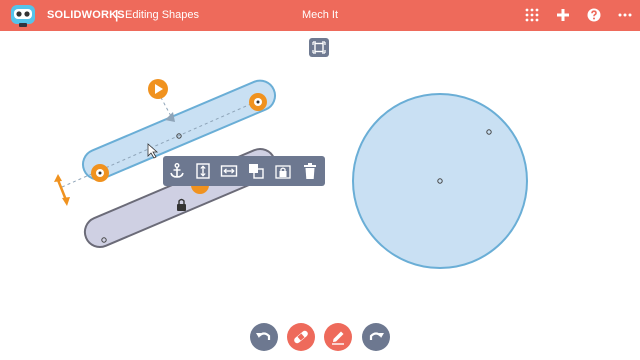  What do you see at coordinates (625, 15) in the screenshot?
I see `more-icon` at bounding box center [625, 15].